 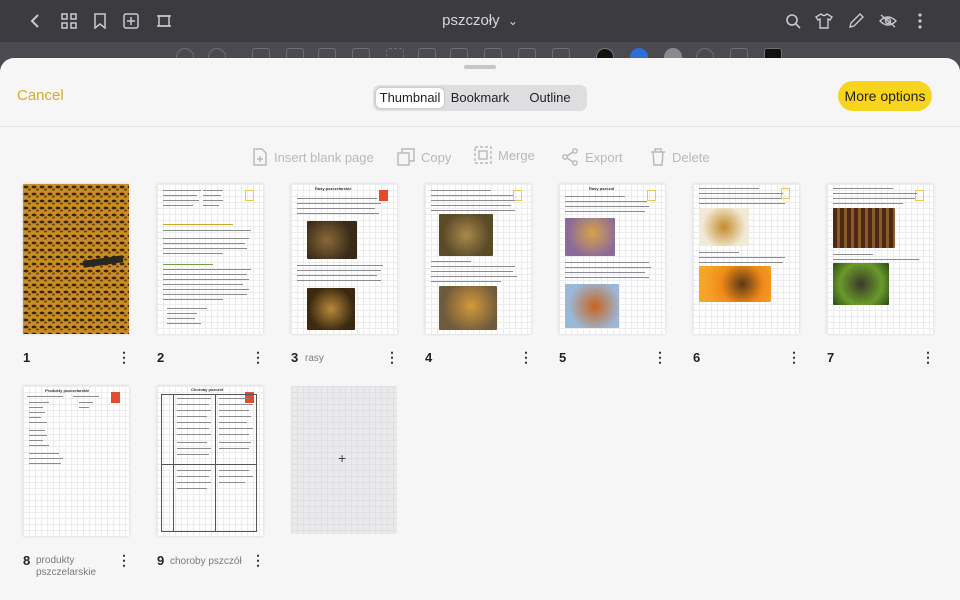 I want to click on tab-bookmark: Bookmark, so click(x=480, y=98).